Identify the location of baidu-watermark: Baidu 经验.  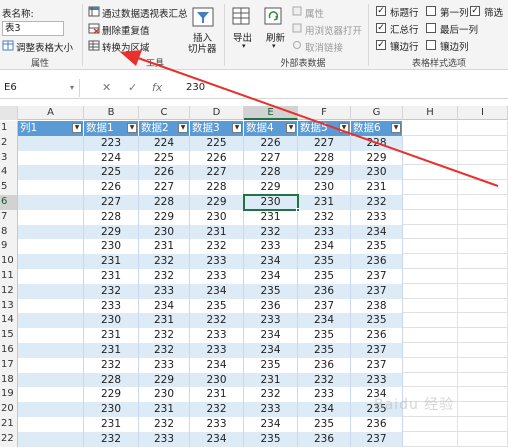
(414, 405).